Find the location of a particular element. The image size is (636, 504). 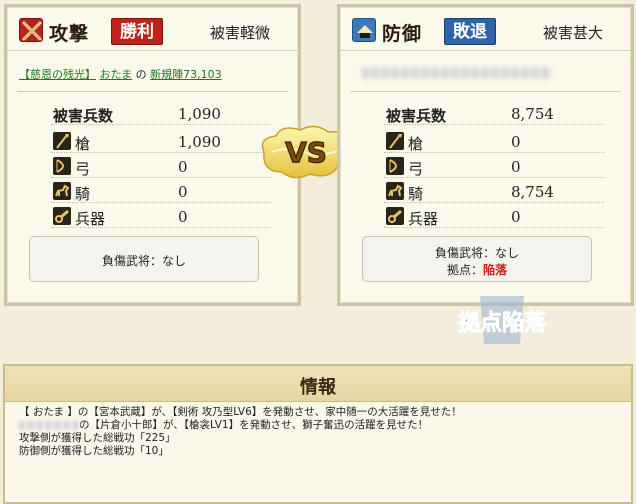

base-status-line: 拠点：陥落 is located at coordinates (477, 269).